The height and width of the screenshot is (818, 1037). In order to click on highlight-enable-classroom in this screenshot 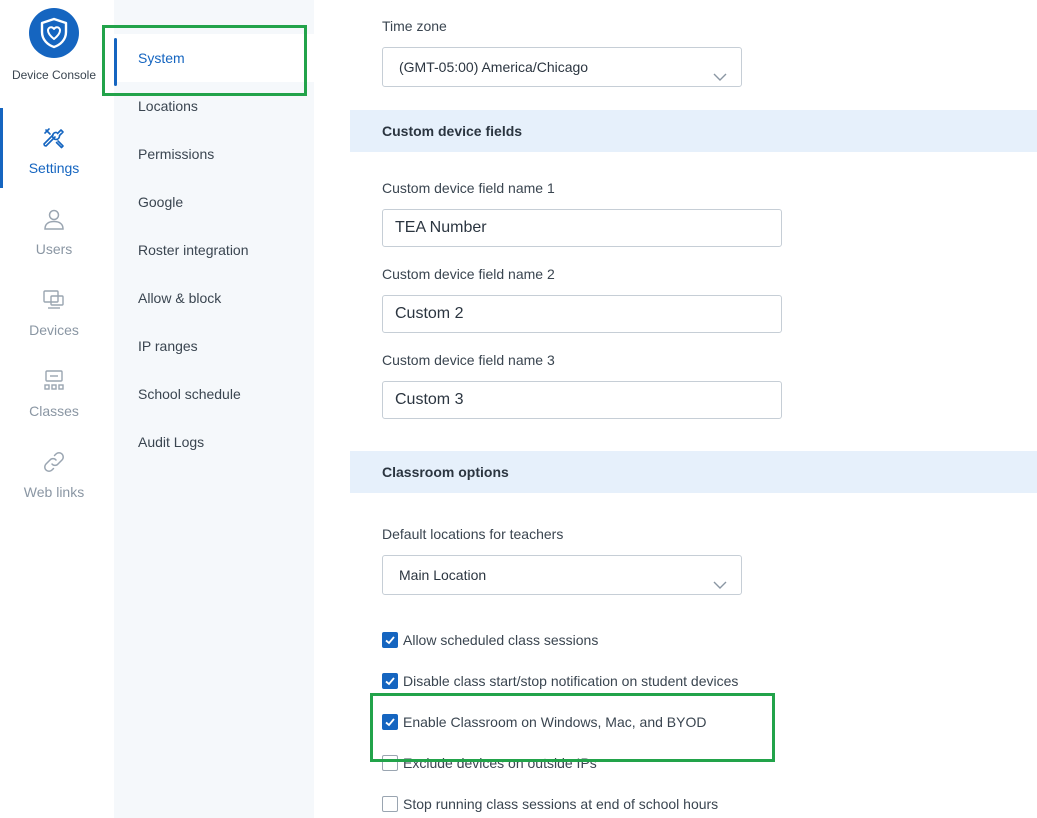, I will do `click(572, 727)`.